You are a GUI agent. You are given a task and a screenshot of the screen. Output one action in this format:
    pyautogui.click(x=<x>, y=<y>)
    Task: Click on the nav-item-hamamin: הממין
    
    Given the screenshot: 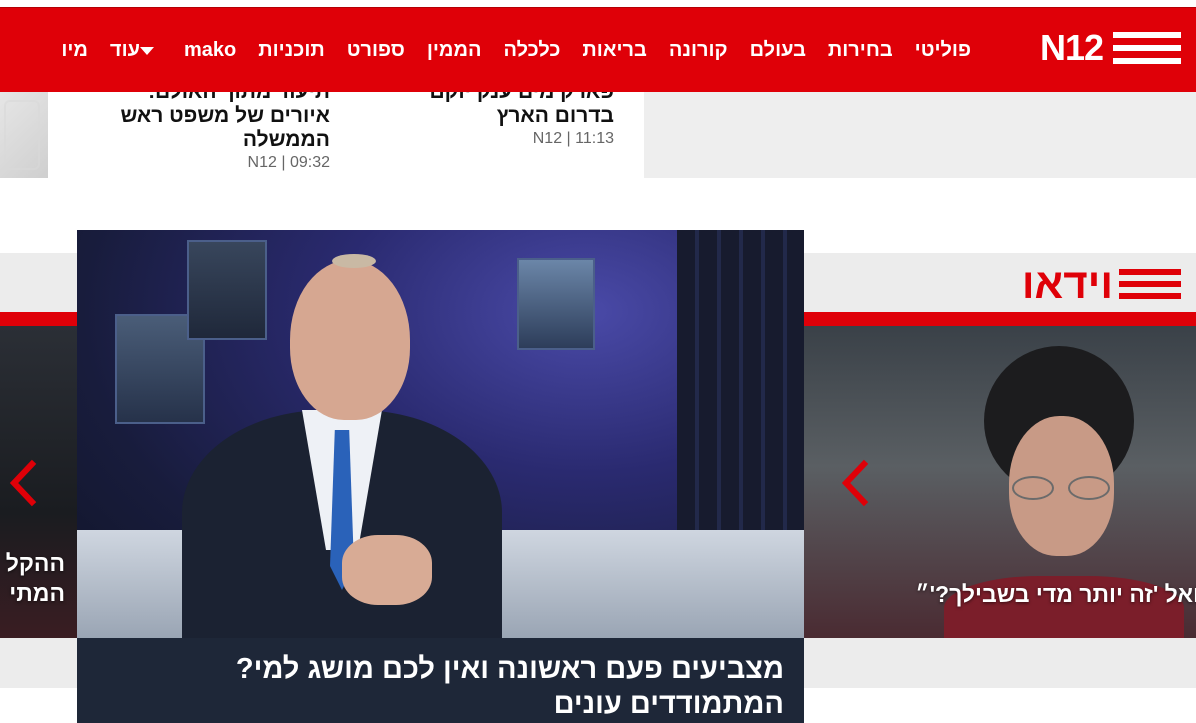 What is the action you would take?
    pyautogui.click(x=454, y=50)
    